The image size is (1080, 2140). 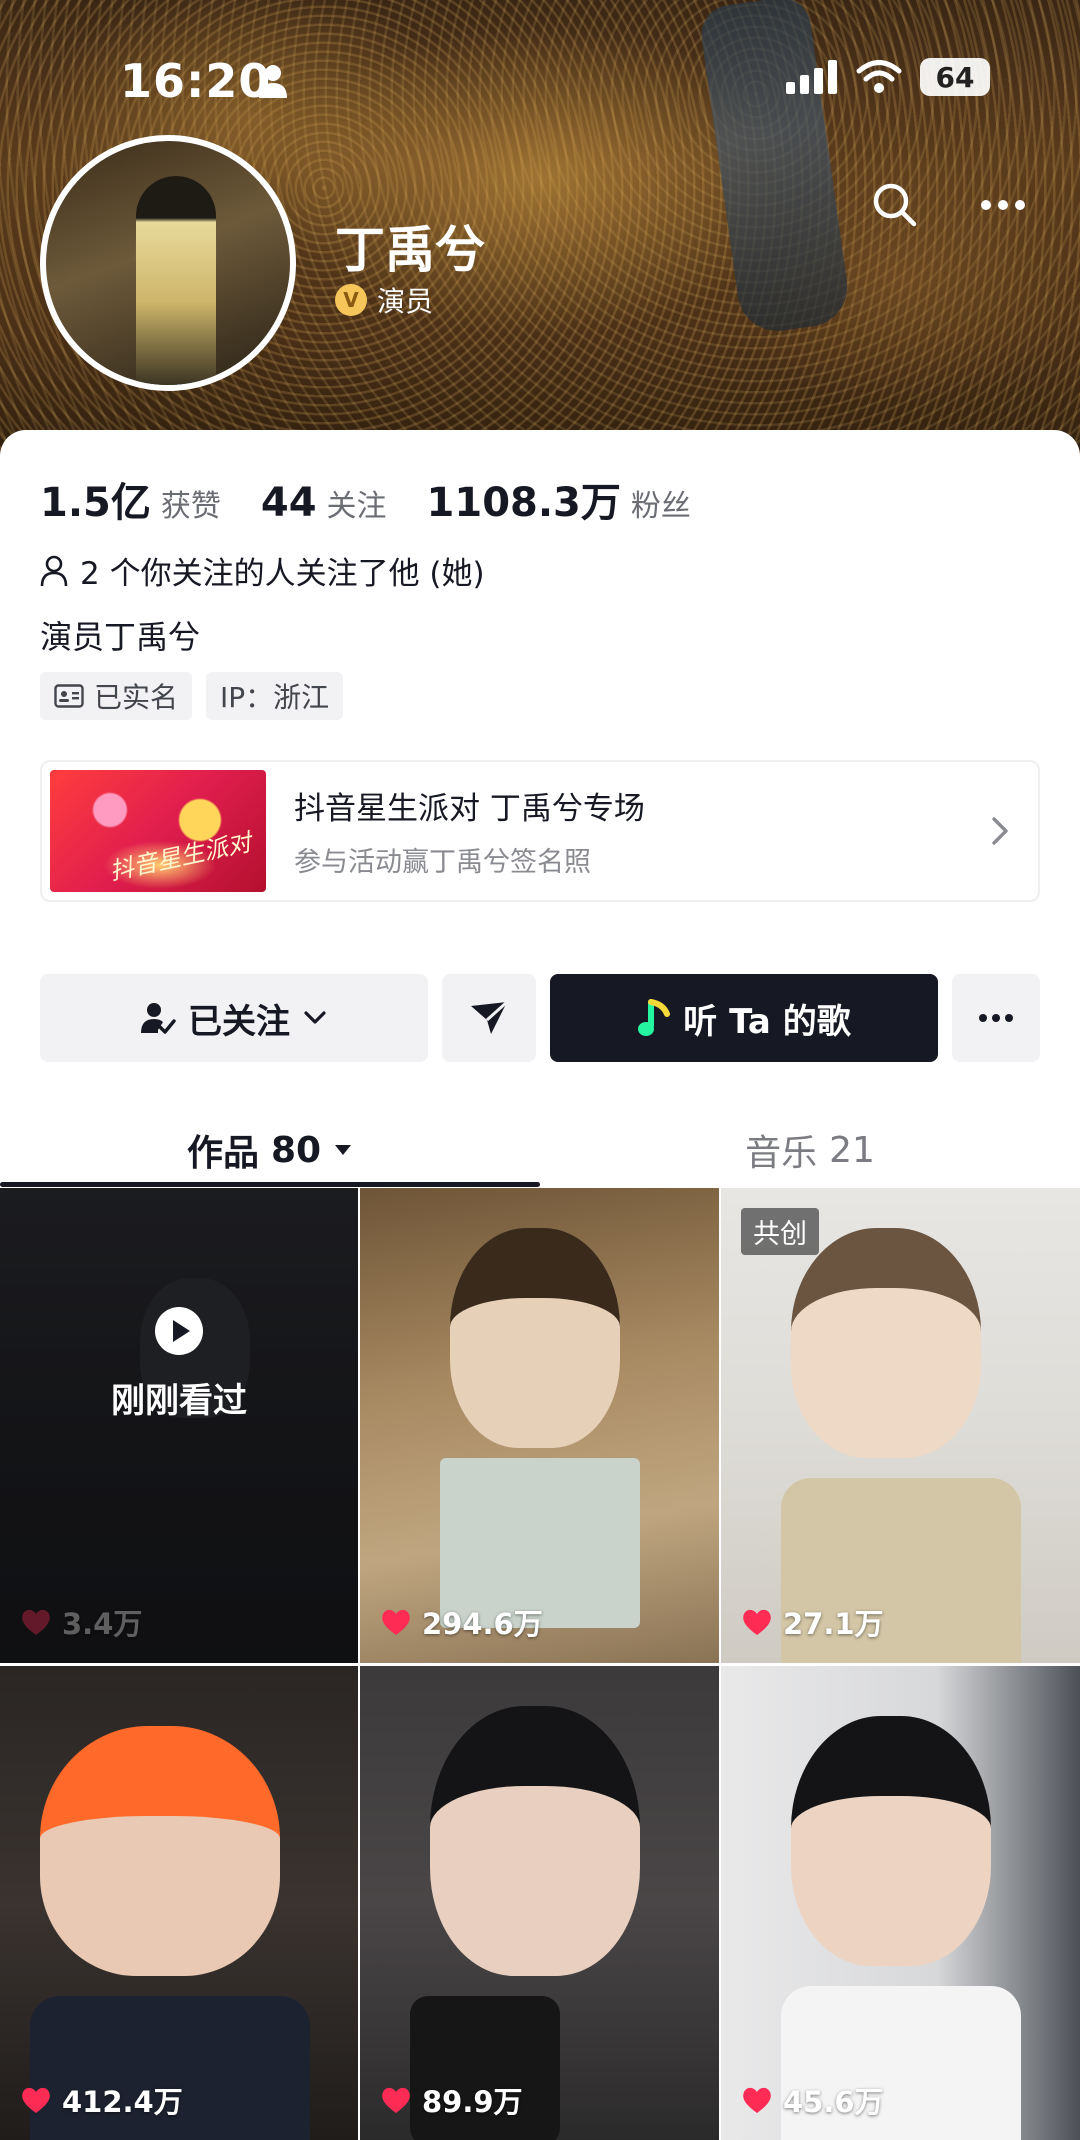 I want to click on status-indicators: 64, so click(x=888, y=77).